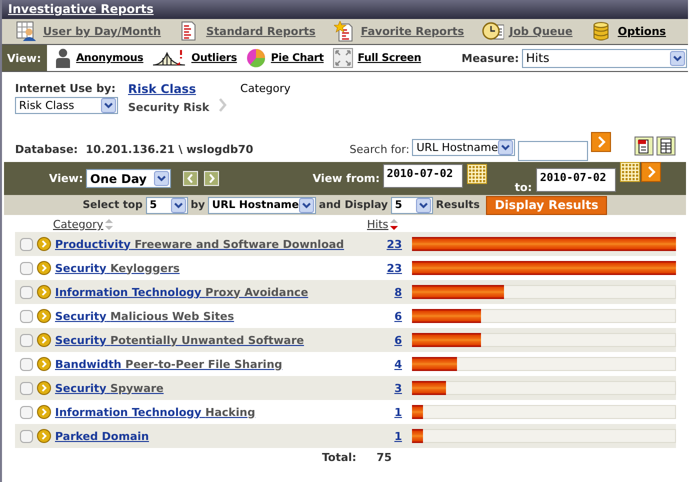 The image size is (690, 482). What do you see at coordinates (666, 146) in the screenshot?
I see `table-export-icon` at bounding box center [666, 146].